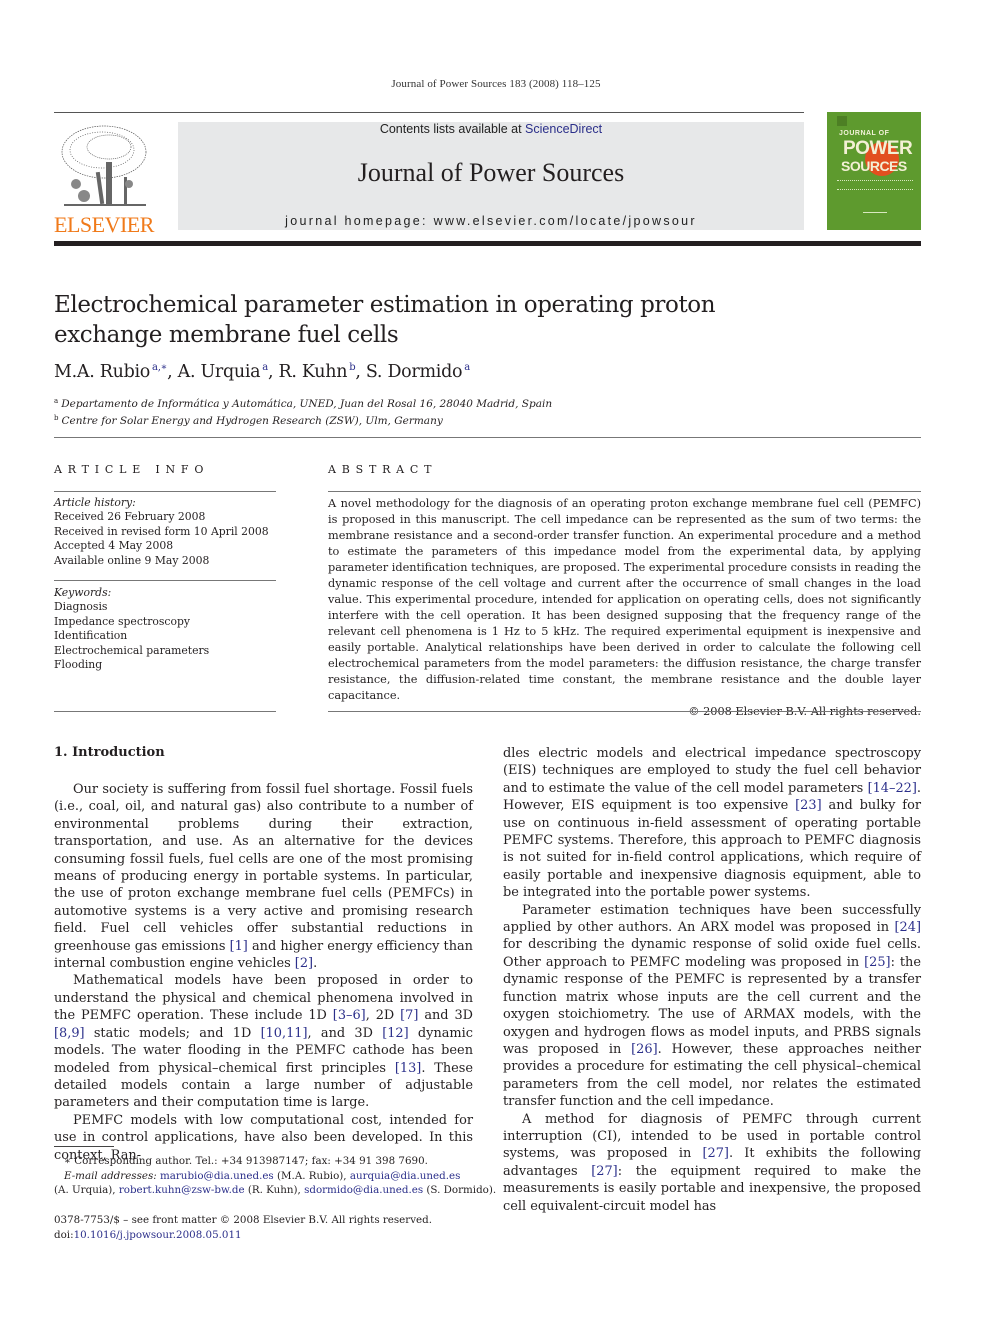 The height and width of the screenshot is (1323, 992). What do you see at coordinates (565, 221) in the screenshot?
I see `homepage-url: www.elsevier.com/locate/jpowsour` at bounding box center [565, 221].